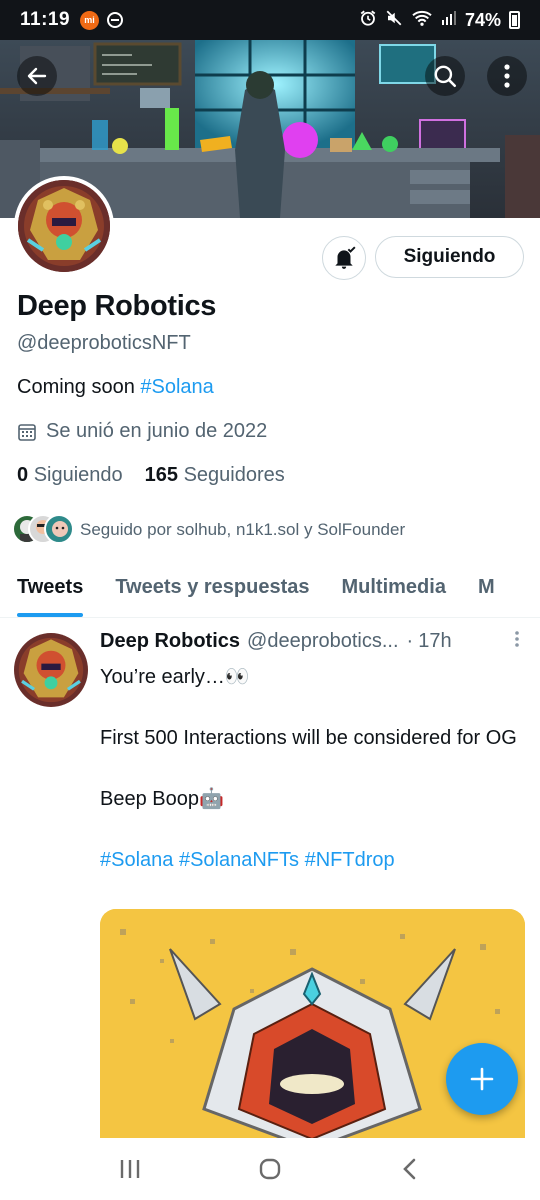 This screenshot has width=540, height=1200. I want to click on tweet-header: Deep Robotics @deeprobotics... · 17h, so click(310, 641).